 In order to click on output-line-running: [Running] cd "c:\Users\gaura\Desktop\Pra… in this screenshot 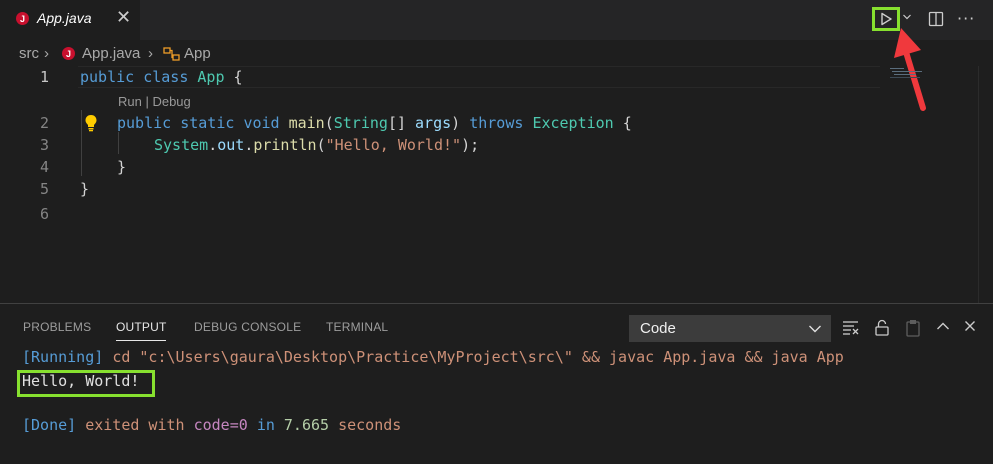, I will do `click(433, 357)`.